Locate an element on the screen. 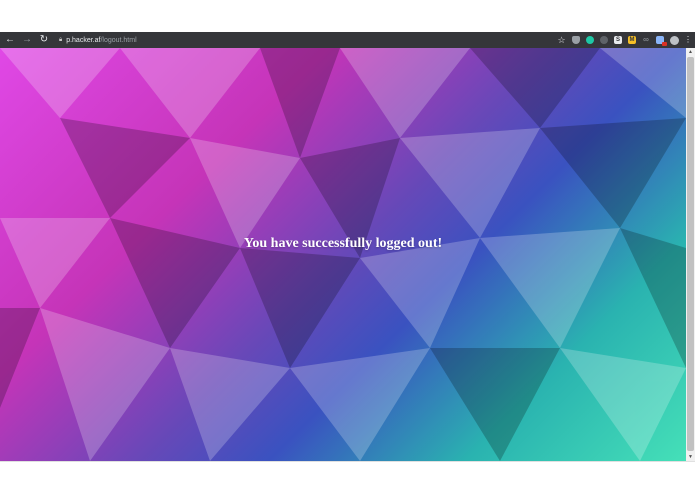 Image resolution: width=695 pixels, height=495 pixels. scrollbar-thumb is located at coordinates (690, 254).